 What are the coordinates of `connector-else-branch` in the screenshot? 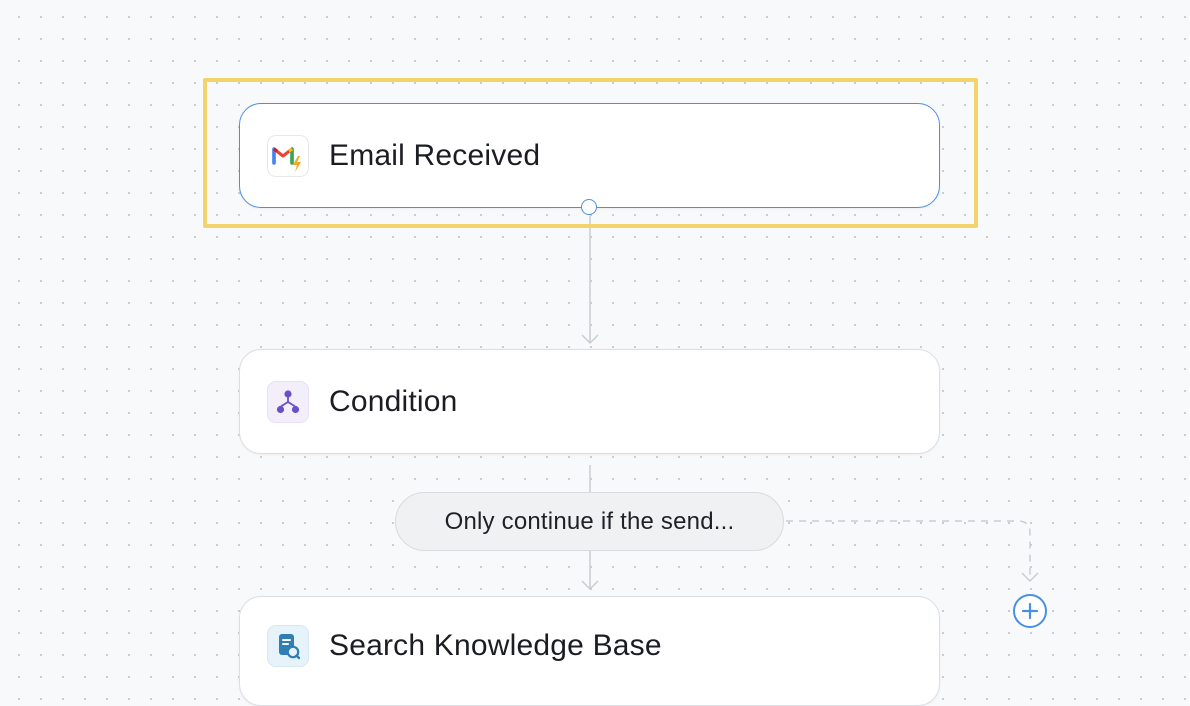 It's located at (908, 550).